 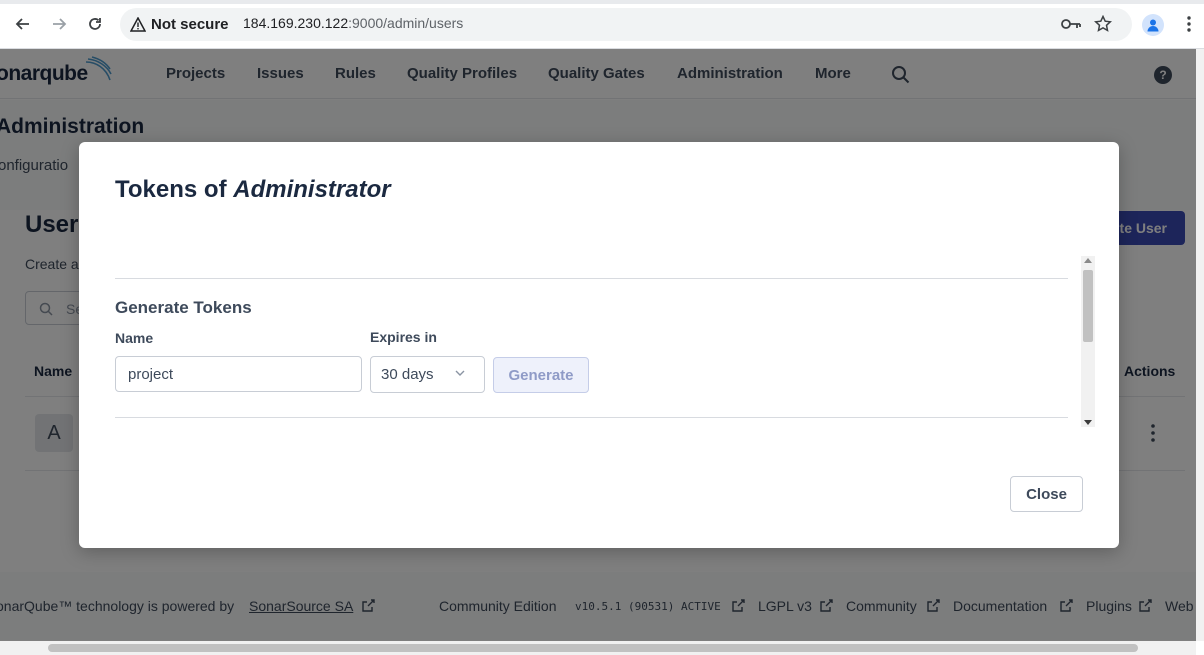 I want to click on security-indicator: Not secure, so click(x=179, y=24).